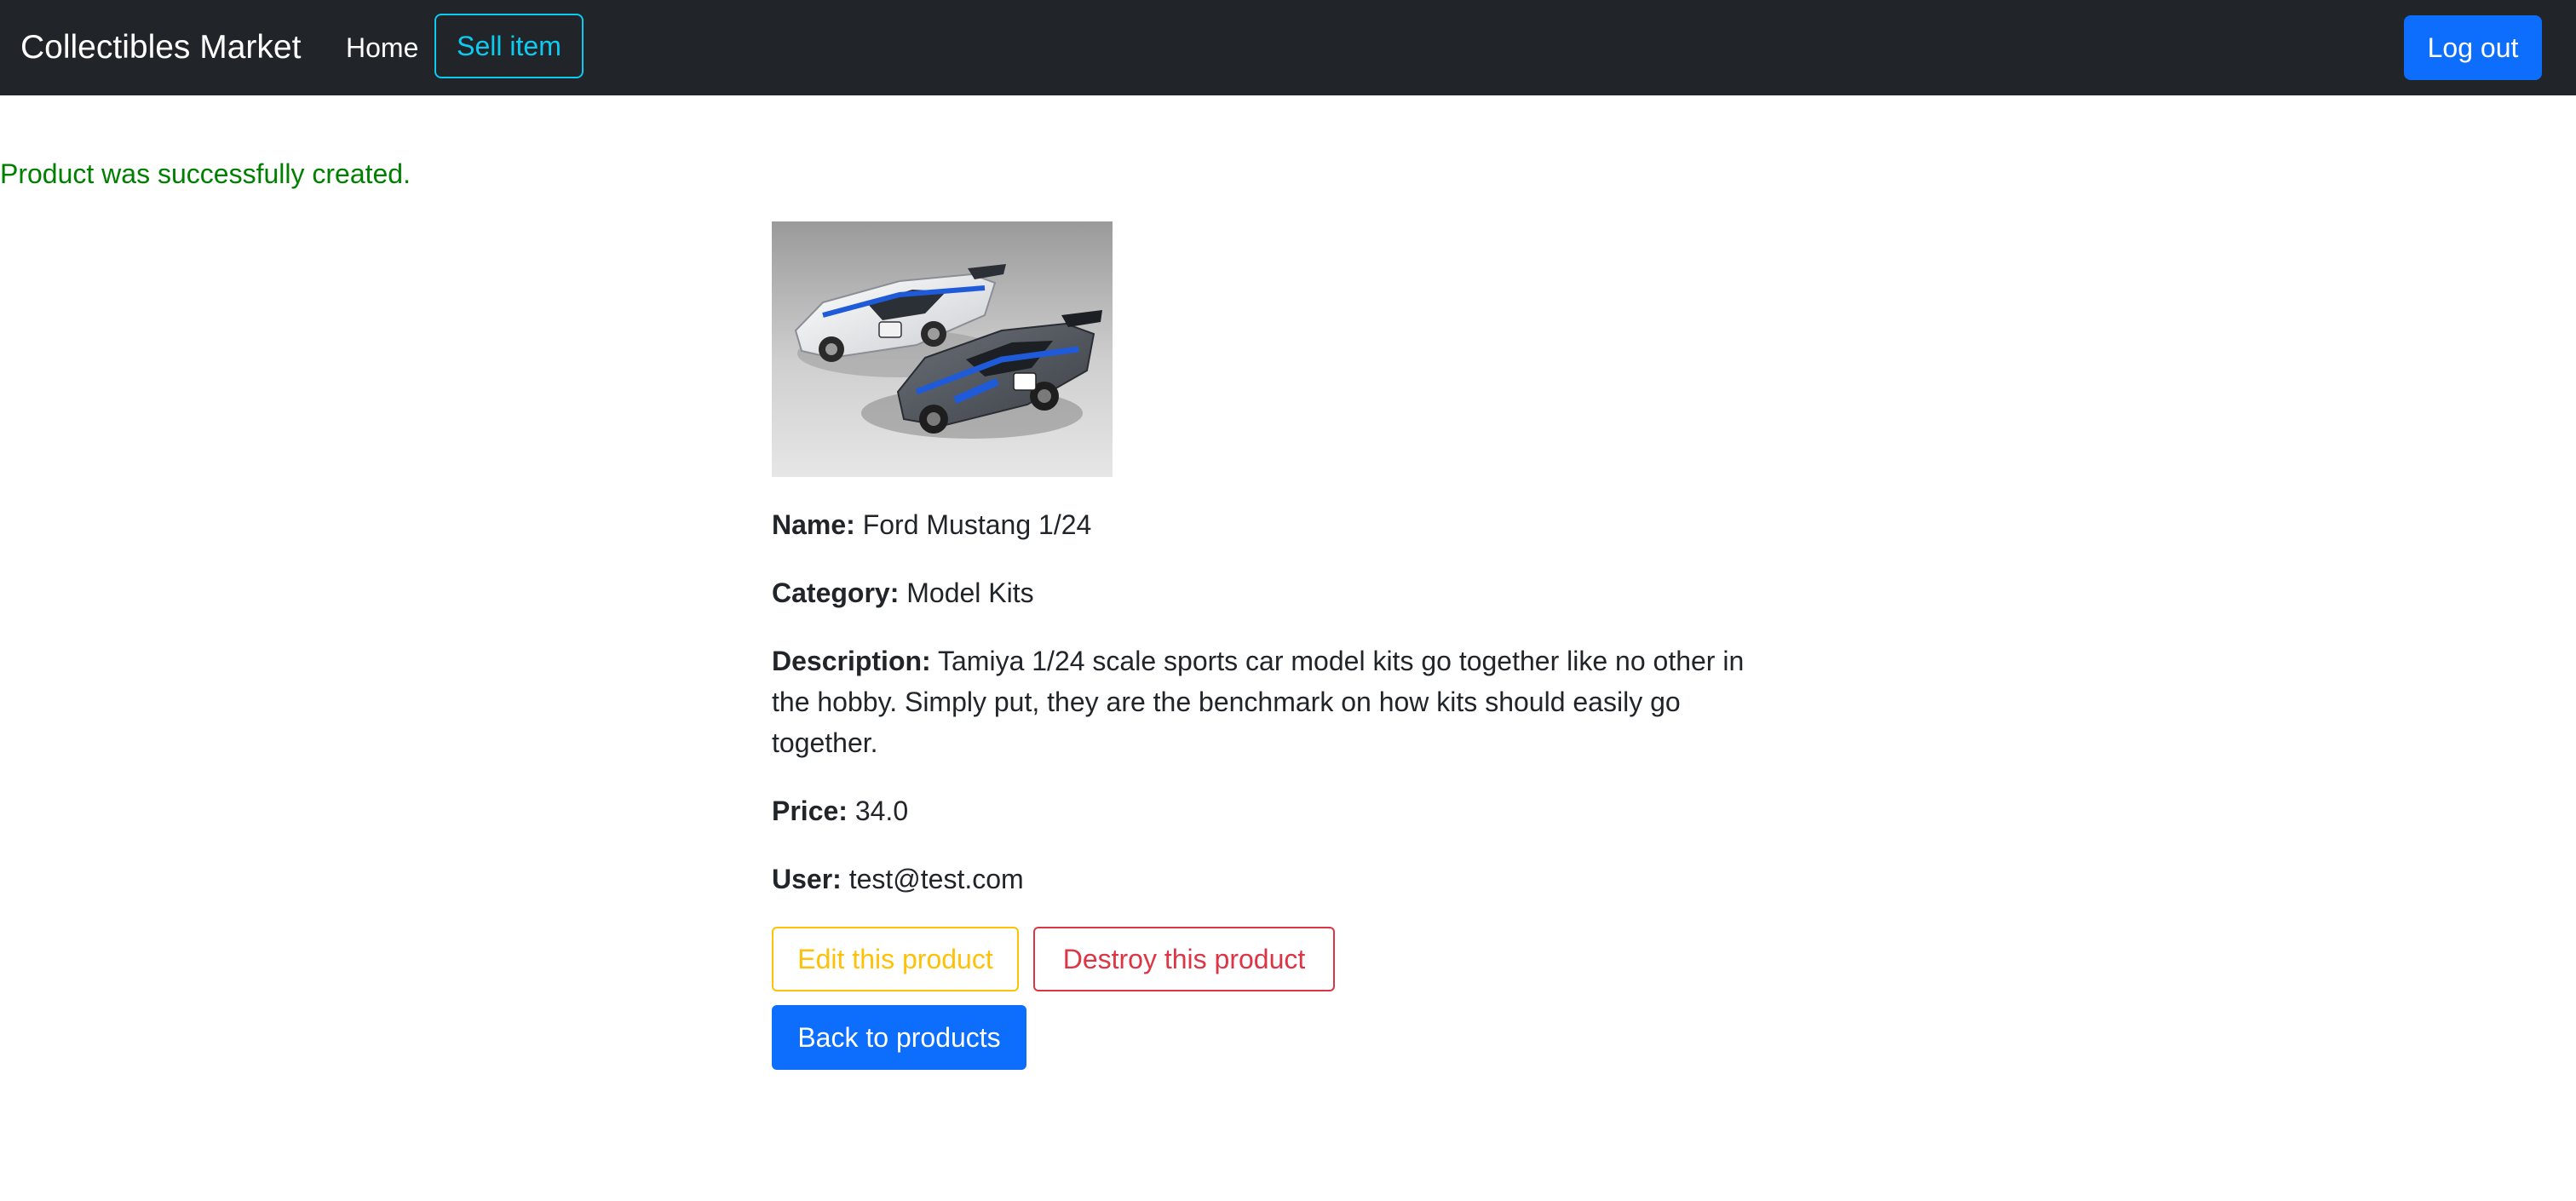 The image size is (2576, 1201). I want to click on sell-item-button: Sell item, so click(509, 46).